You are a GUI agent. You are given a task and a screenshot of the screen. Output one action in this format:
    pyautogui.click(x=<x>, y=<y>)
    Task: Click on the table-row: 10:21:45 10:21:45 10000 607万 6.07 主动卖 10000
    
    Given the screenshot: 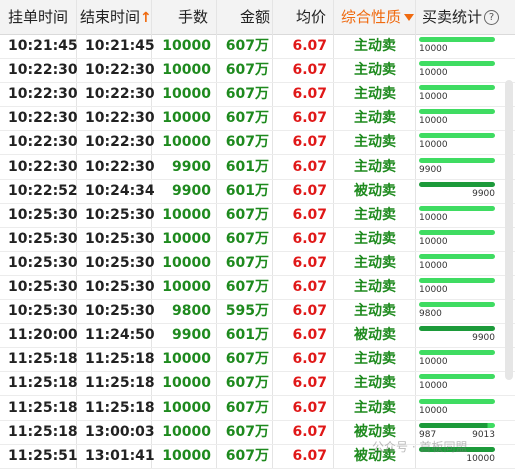 What is the action you would take?
    pyautogui.click(x=257, y=46)
    